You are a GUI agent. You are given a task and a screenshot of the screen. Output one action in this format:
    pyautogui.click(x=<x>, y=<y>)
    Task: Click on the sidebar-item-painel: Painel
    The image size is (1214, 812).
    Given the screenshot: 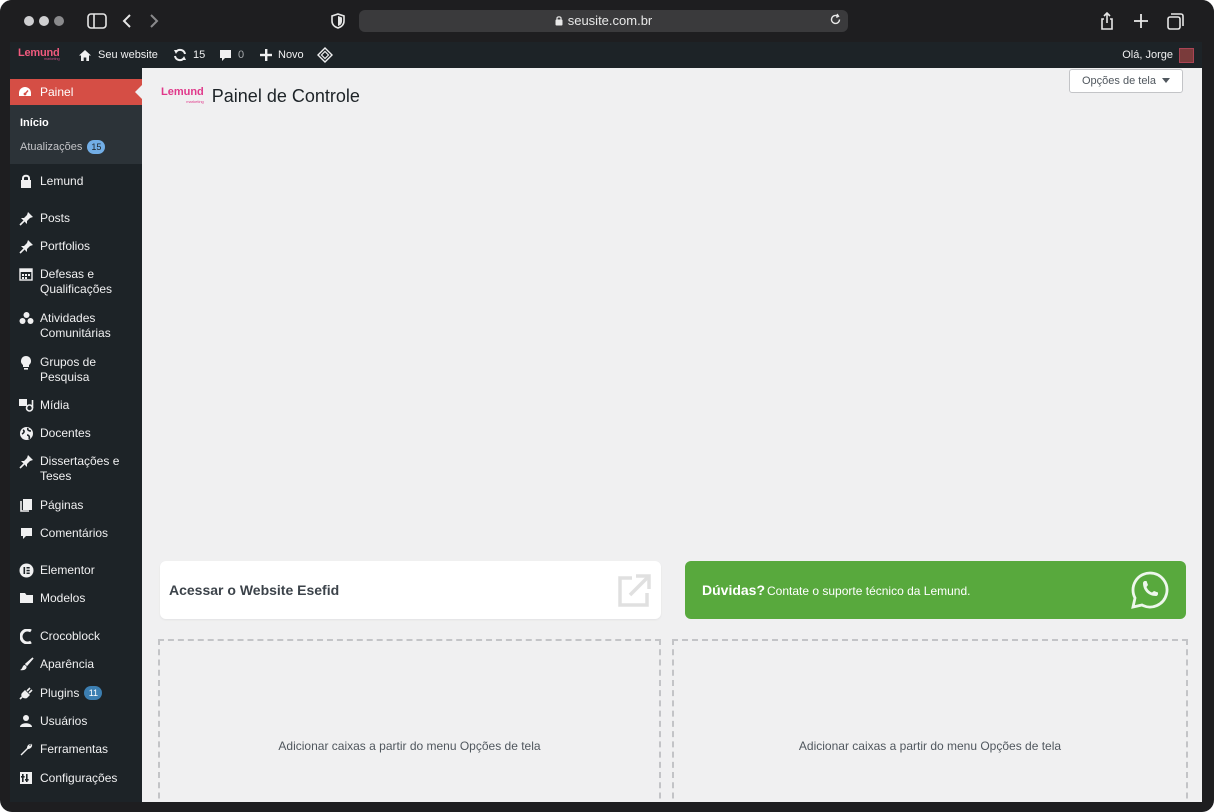 What is the action you would take?
    pyautogui.click(x=76, y=92)
    